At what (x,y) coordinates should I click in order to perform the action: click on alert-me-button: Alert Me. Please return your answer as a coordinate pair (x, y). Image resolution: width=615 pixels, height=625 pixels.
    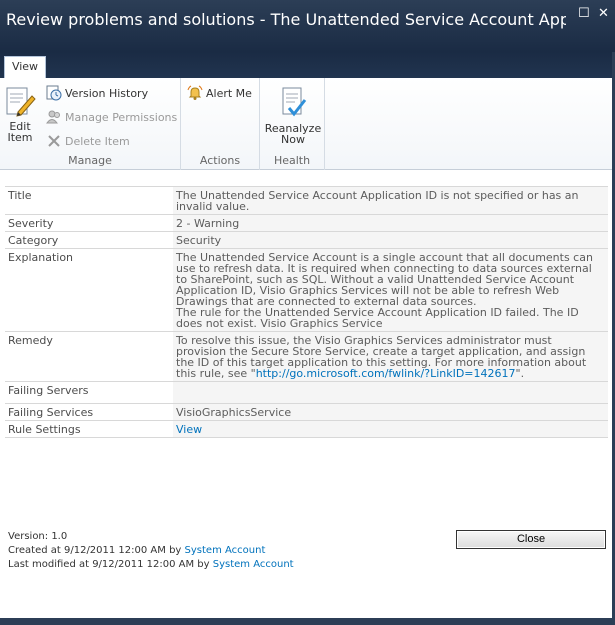
    Looking at the image, I should click on (219, 93).